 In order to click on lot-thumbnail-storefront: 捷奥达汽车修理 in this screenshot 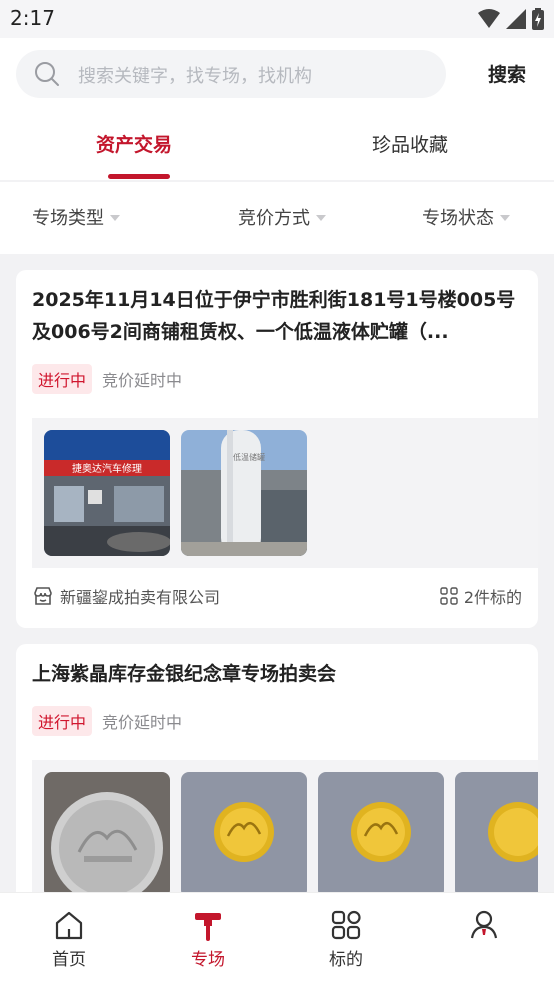, I will do `click(107, 493)`.